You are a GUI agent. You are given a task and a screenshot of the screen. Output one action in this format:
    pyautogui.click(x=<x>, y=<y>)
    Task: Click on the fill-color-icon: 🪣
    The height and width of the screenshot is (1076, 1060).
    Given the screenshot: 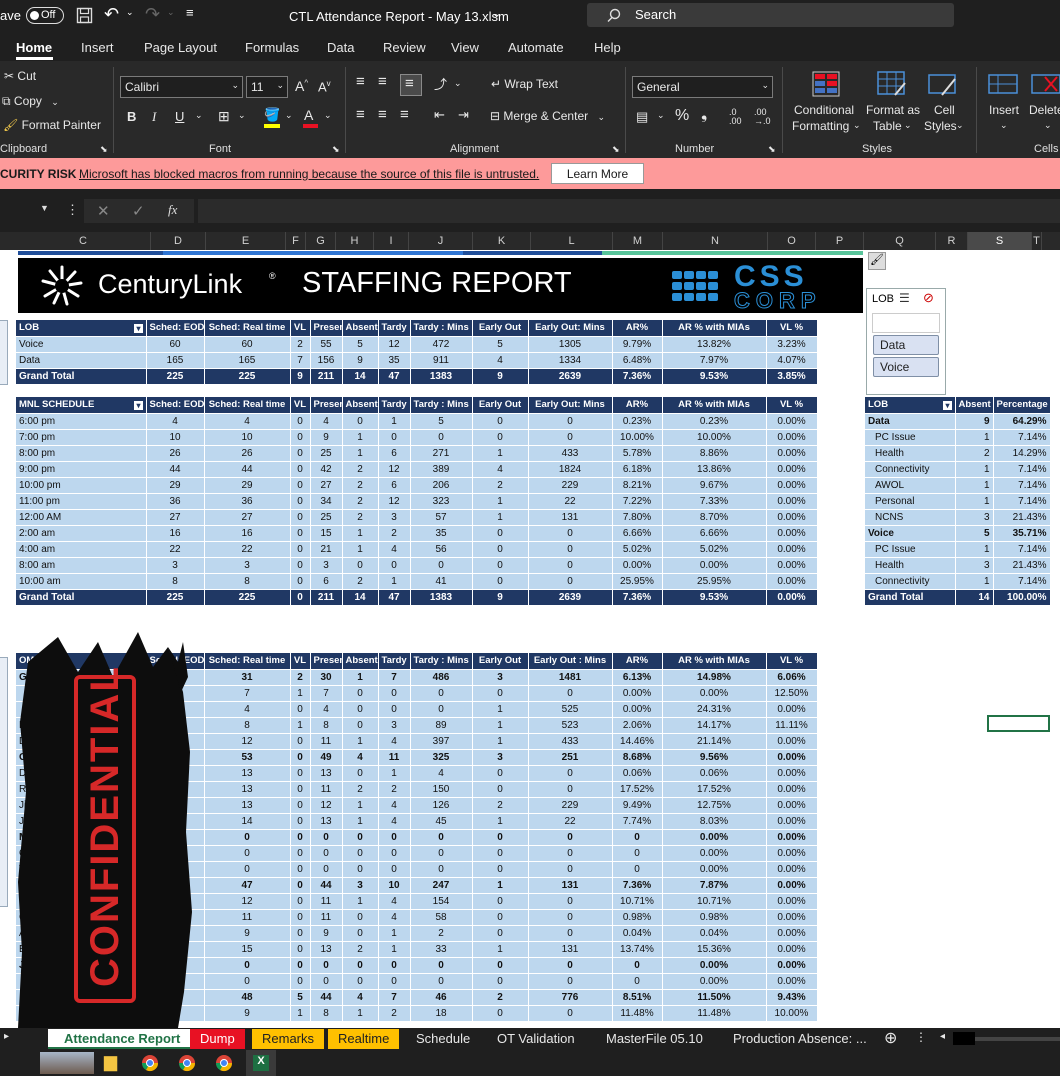 What is the action you would take?
    pyautogui.click(x=272, y=115)
    